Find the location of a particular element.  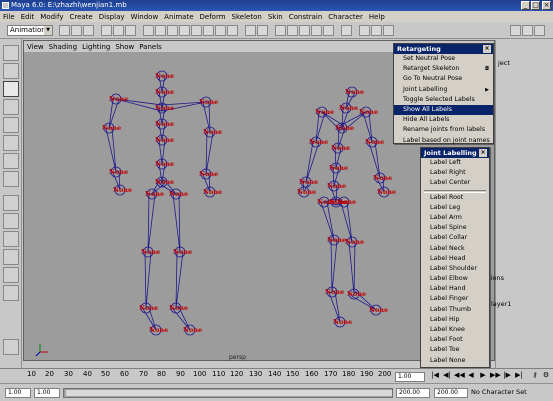

select-handles-icon is located at coordinates (148, 30).